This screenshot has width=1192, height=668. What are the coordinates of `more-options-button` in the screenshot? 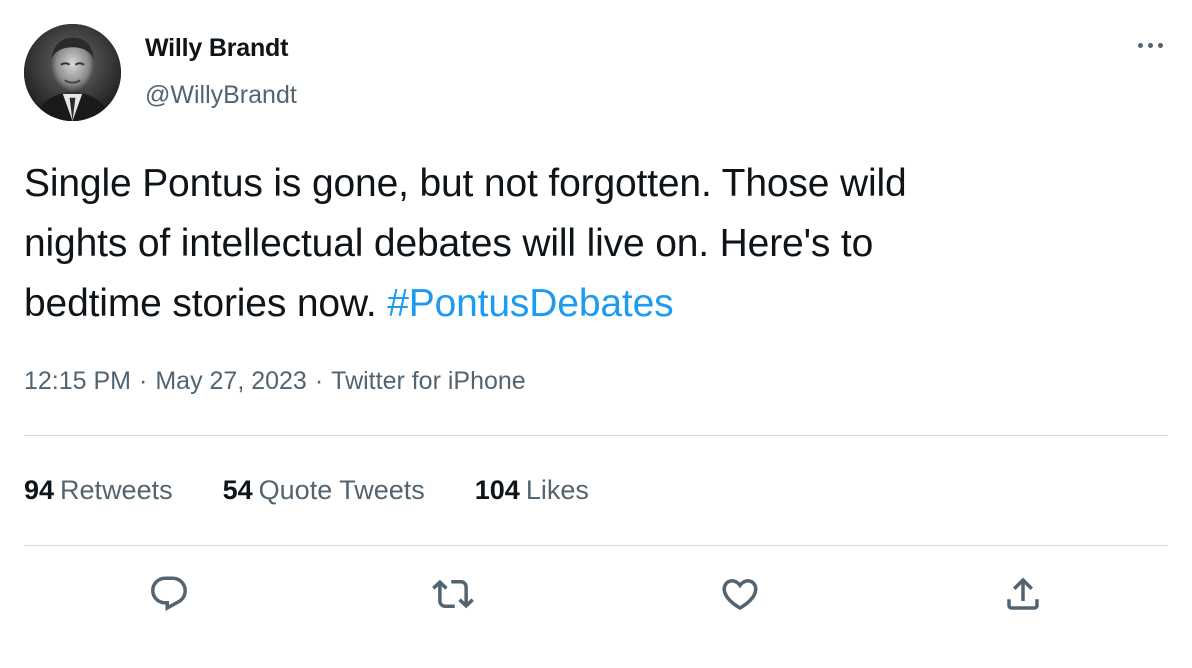 It's located at (1150, 45).